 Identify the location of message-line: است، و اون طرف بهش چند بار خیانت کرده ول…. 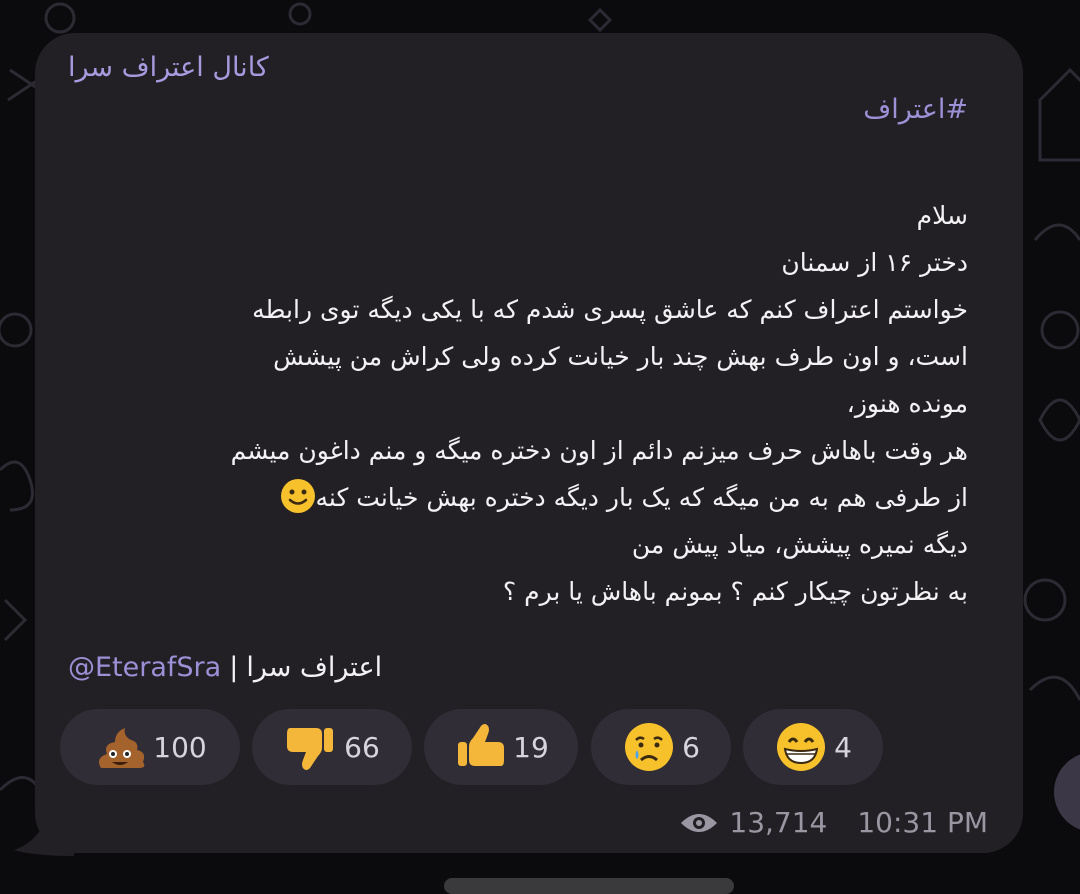
(620, 356).